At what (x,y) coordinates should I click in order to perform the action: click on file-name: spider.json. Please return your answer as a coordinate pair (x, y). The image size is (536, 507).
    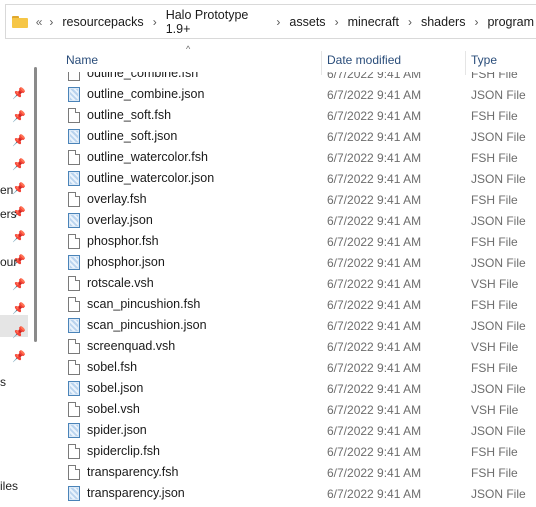
    Looking at the image, I should click on (117, 430).